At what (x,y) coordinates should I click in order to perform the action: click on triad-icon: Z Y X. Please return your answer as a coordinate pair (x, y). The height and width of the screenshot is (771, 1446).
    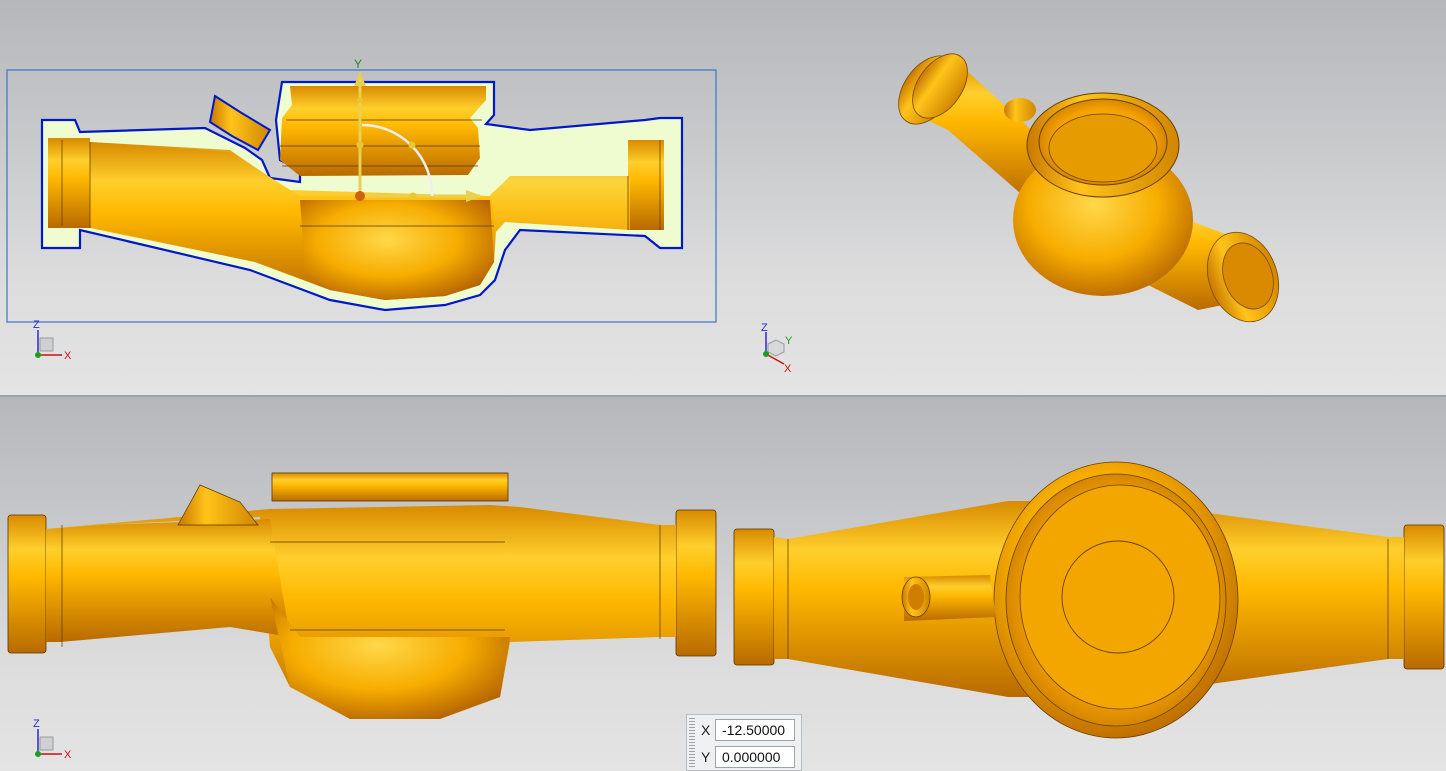
    Looking at the image, I should click on (788, 348).